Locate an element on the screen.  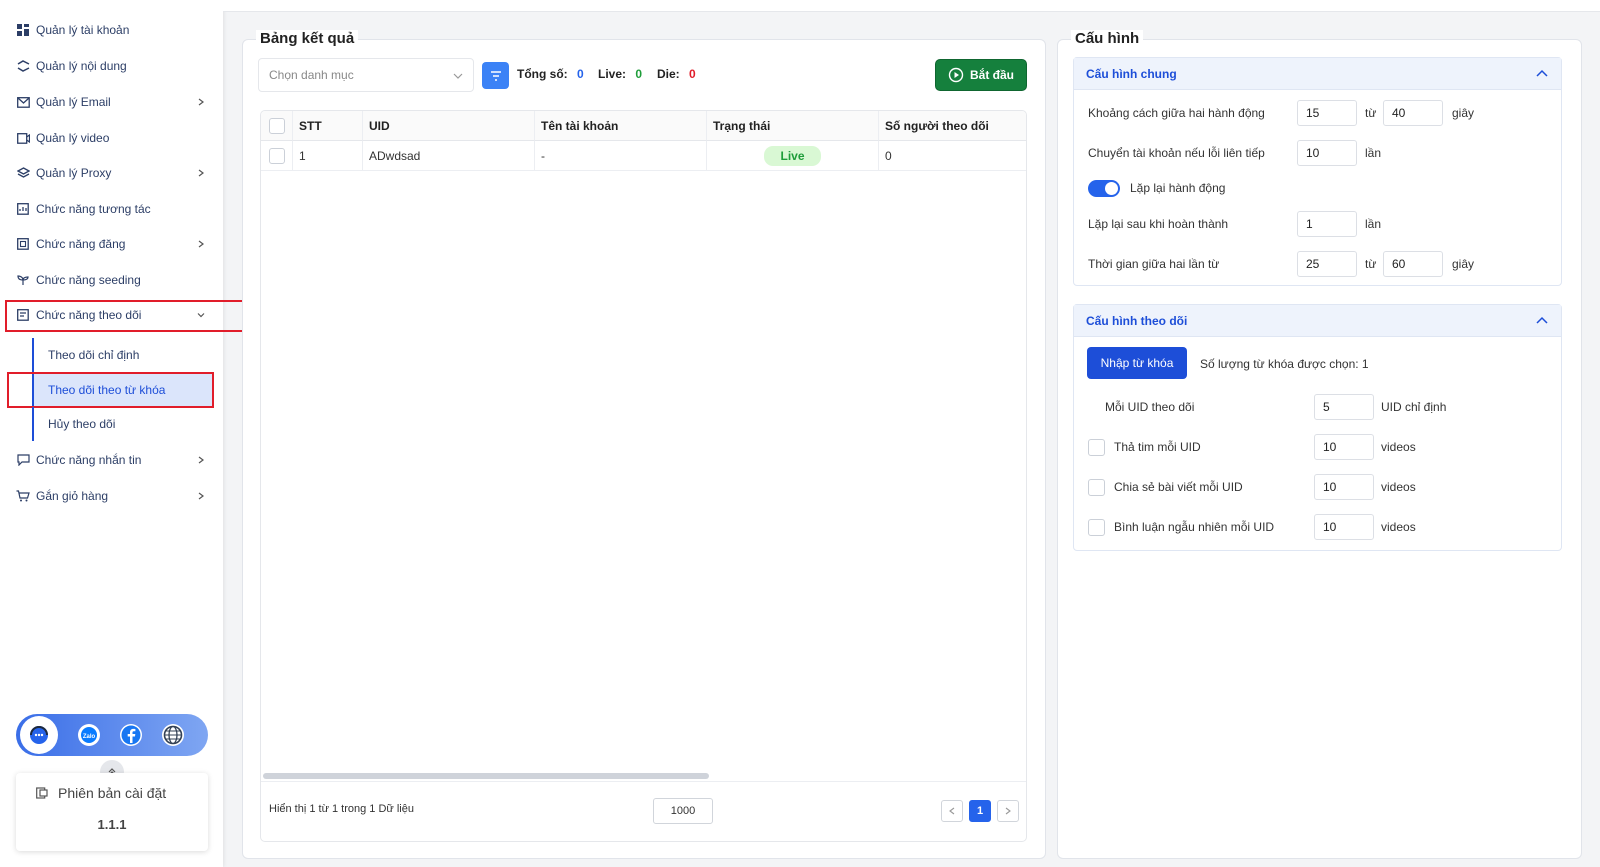
like-checkbox is located at coordinates (1096, 447).